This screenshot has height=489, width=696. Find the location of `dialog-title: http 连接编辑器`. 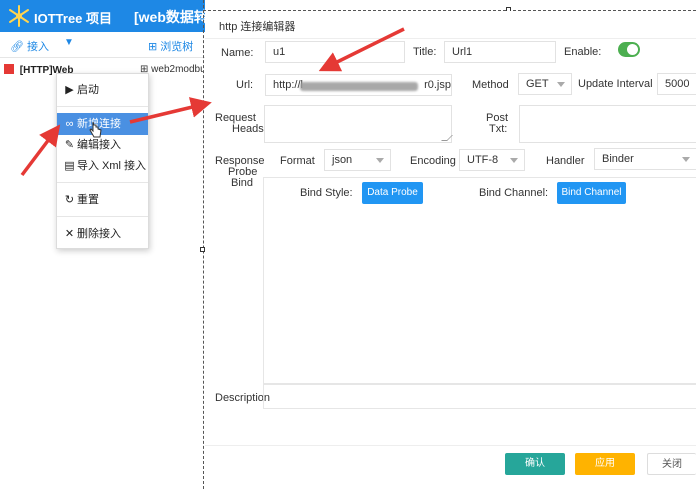

dialog-title: http 连接编辑器 is located at coordinates (257, 27).